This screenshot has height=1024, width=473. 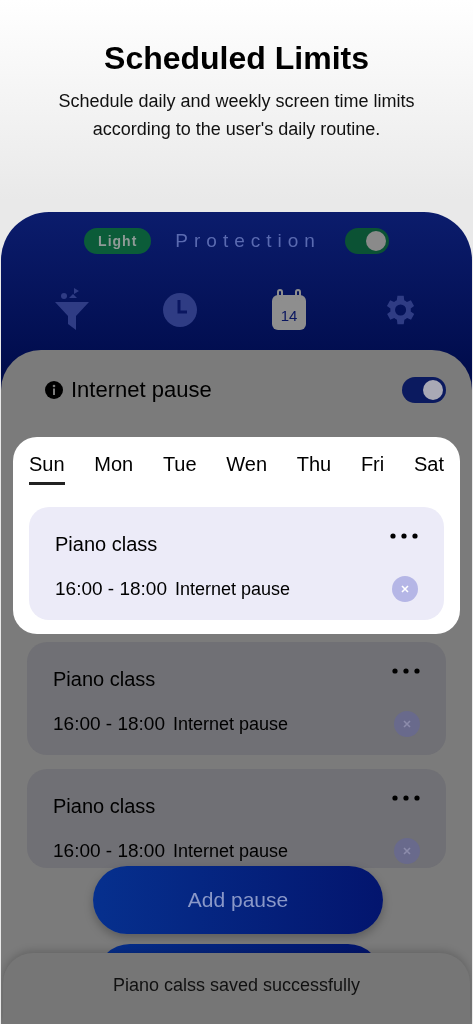 I want to click on day-tab: Tue, so click(x=179, y=469).